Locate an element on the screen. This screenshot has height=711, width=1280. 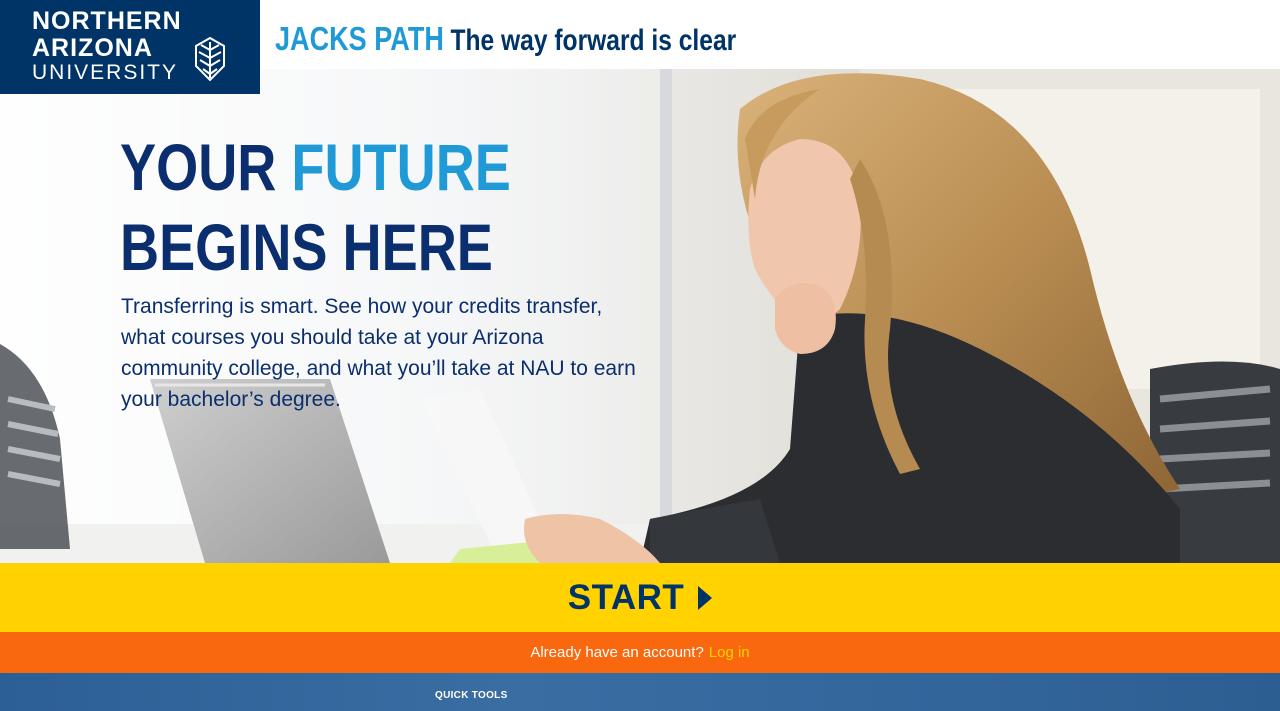
hero-headline: YOUR FUTURE BEGINS HERE is located at coordinates (315, 207).